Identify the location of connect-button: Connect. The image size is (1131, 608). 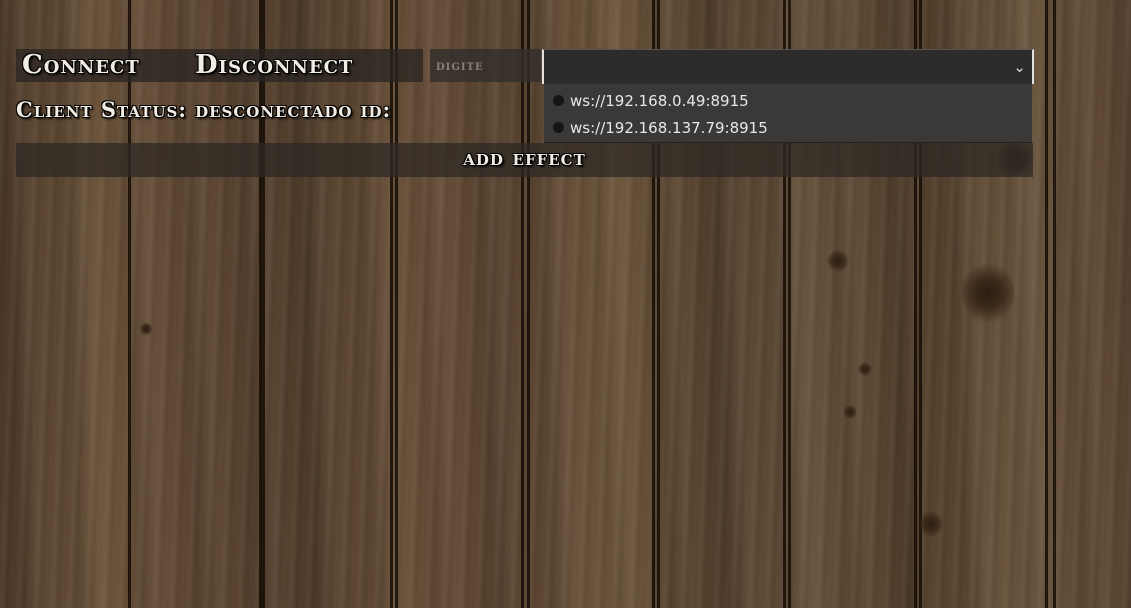
(102, 65).